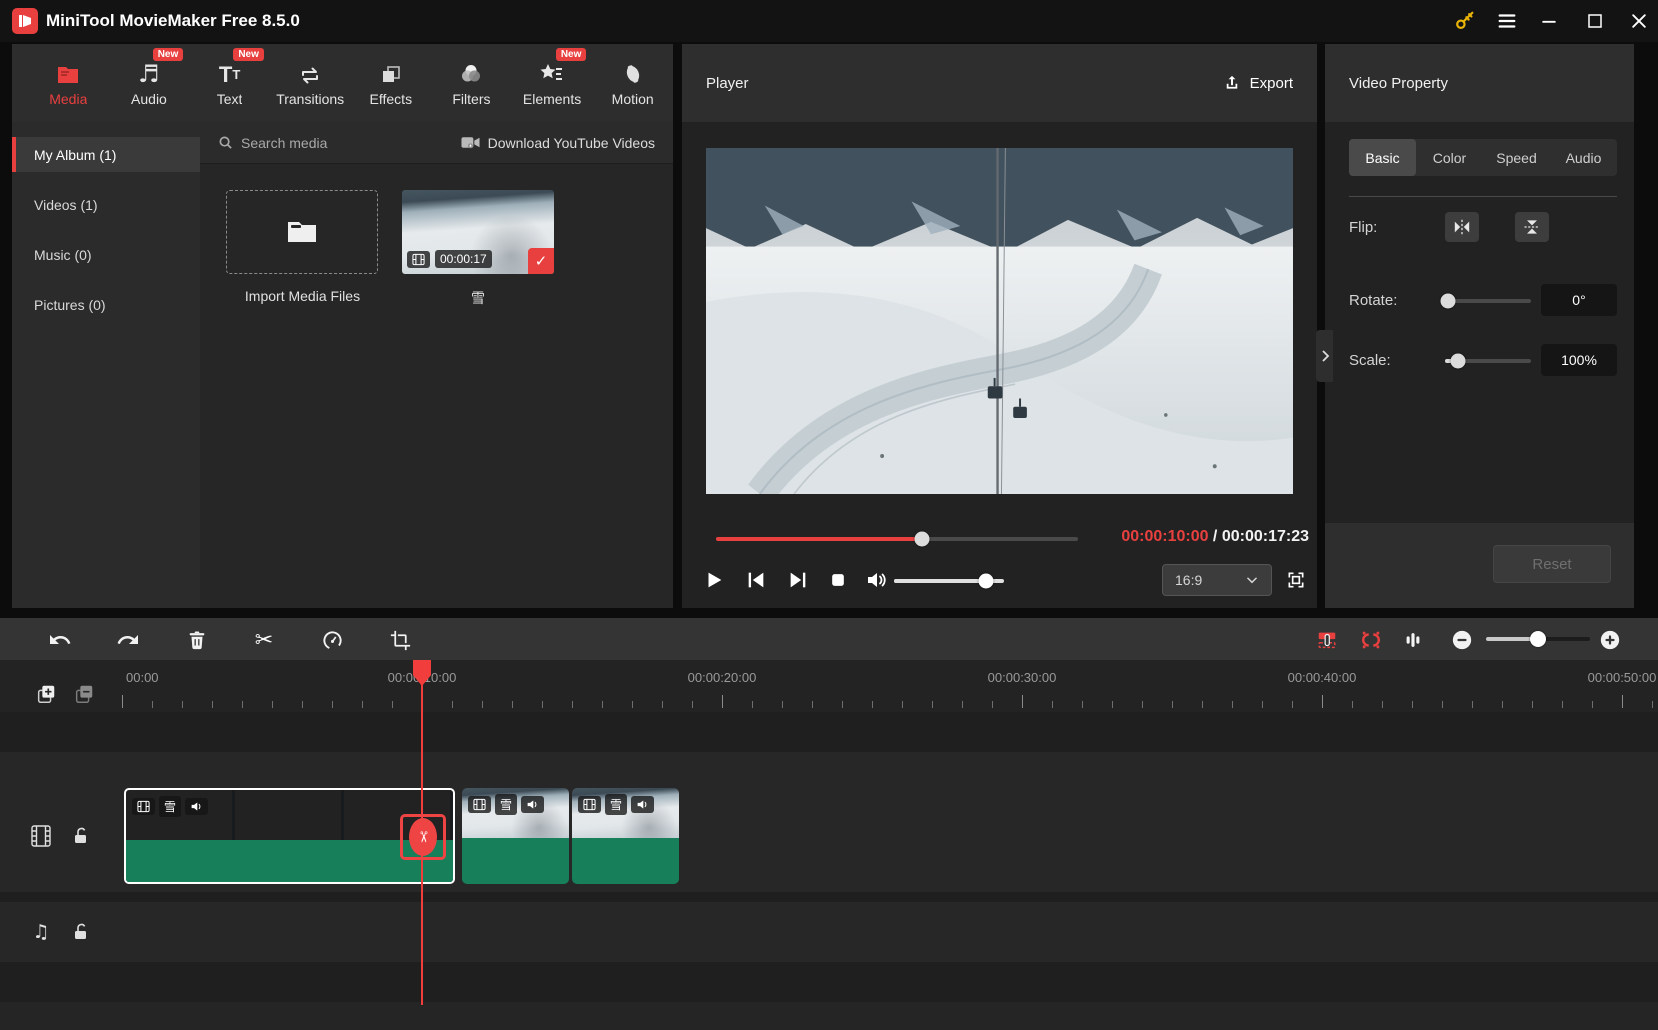 This screenshot has width=1658, height=1030. Describe the element at coordinates (264, 640) in the screenshot. I see `split-button: ✂` at that location.